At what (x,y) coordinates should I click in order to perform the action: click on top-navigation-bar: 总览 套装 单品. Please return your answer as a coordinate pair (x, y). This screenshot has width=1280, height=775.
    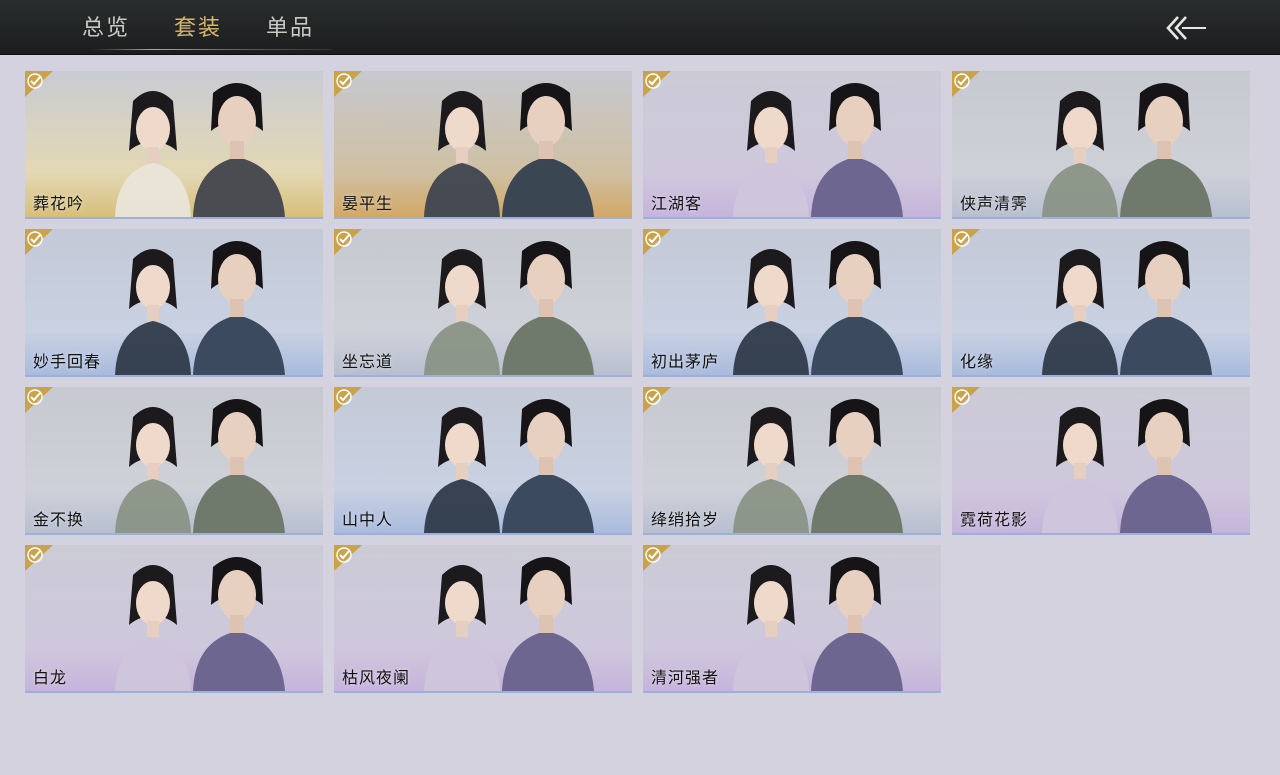
    Looking at the image, I should click on (640, 27).